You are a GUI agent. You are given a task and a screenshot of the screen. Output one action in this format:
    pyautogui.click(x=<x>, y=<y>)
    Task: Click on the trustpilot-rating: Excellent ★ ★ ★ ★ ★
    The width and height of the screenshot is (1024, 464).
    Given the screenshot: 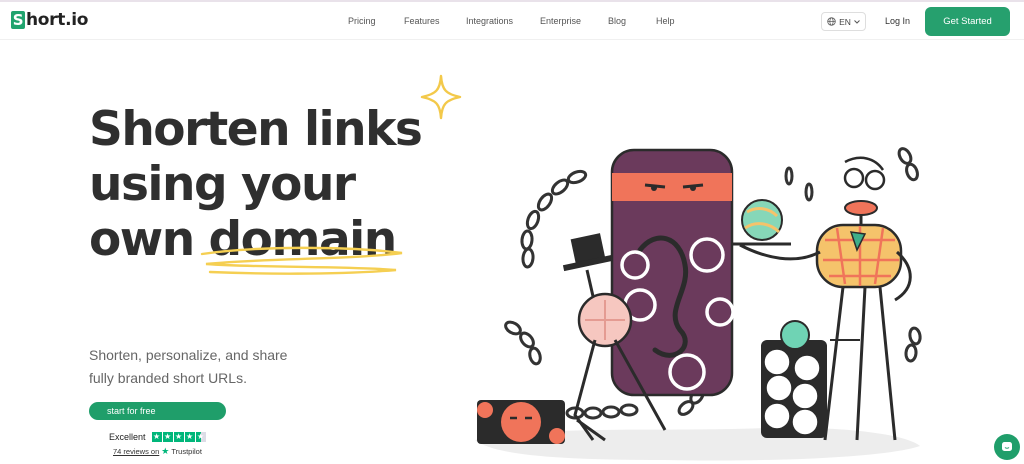 What is the action you would take?
    pyautogui.click(x=157, y=437)
    